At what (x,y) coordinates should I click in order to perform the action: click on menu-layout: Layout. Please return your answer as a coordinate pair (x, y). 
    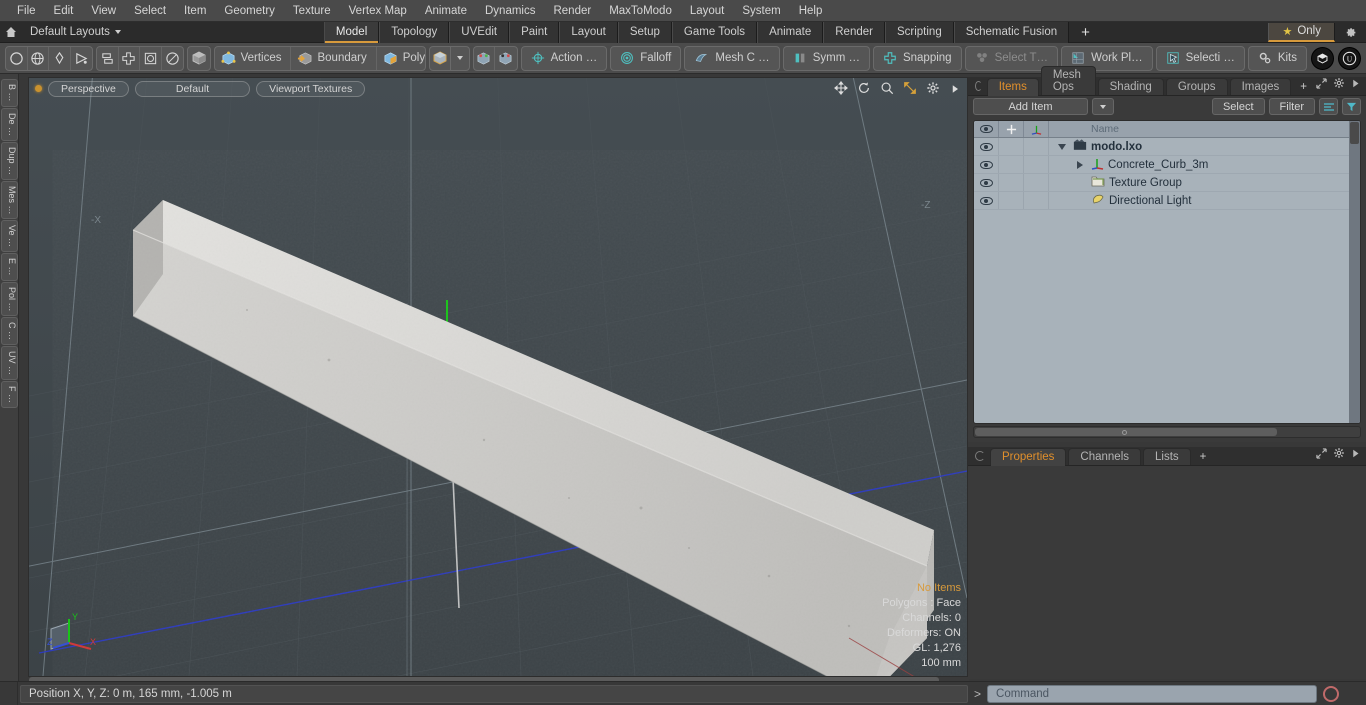
    Looking at the image, I should click on (707, 11).